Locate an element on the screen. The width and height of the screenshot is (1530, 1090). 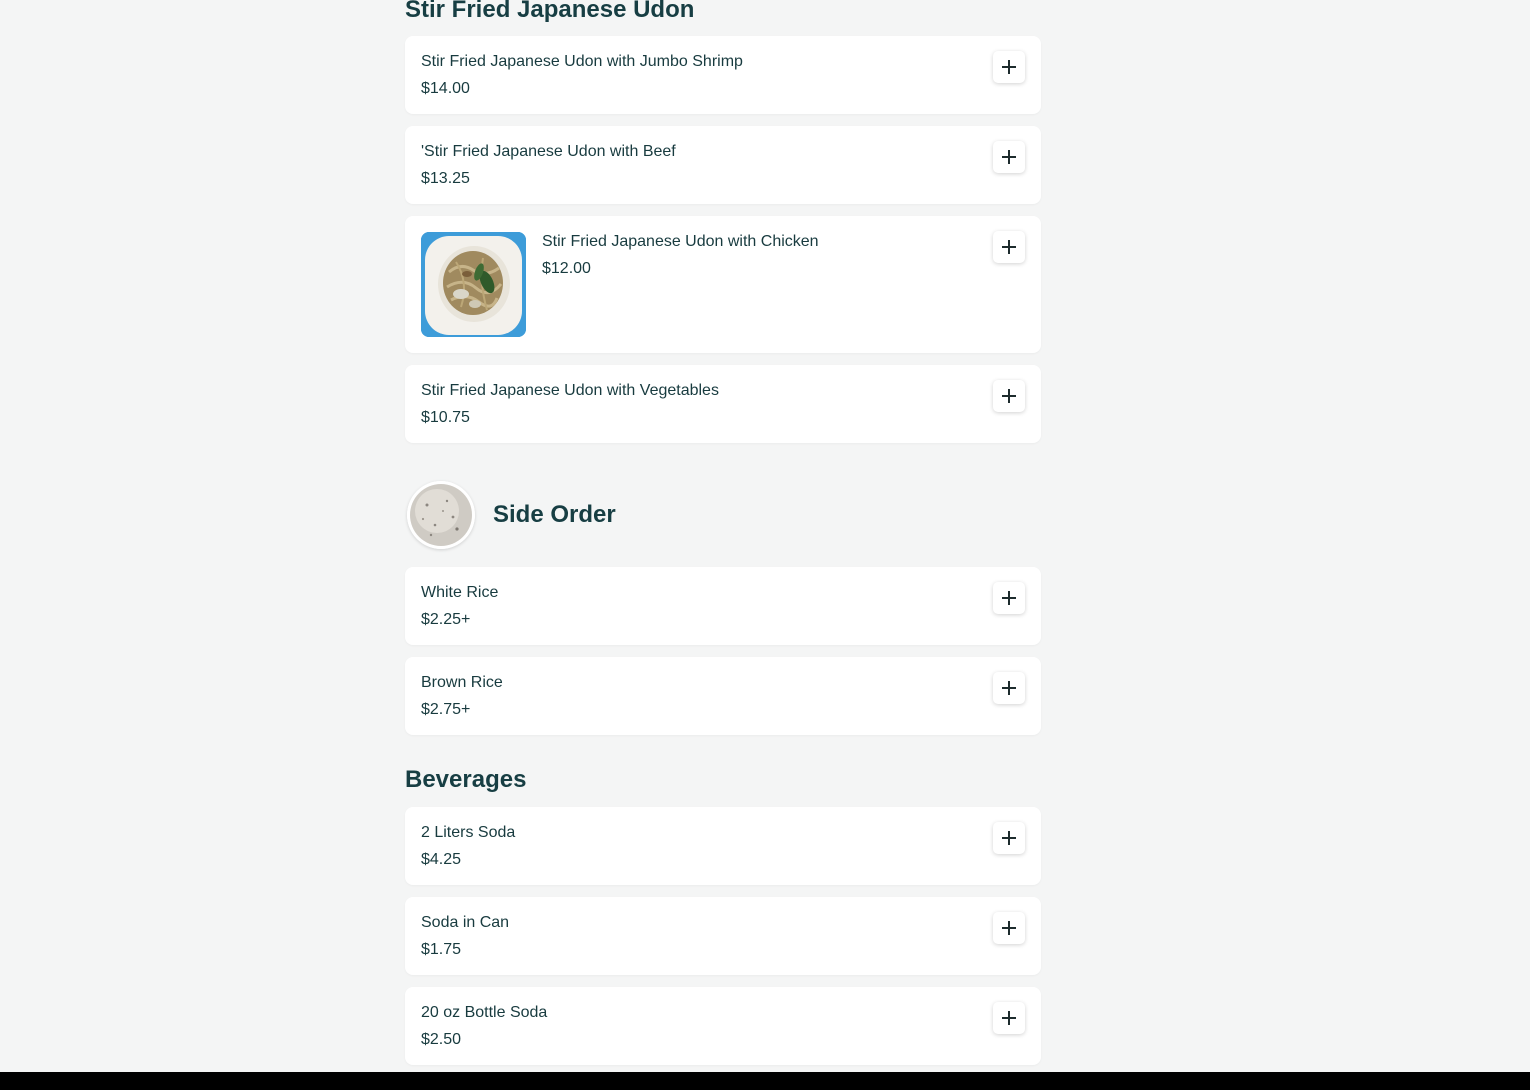
item-price: $4.25 is located at coordinates (441, 859).